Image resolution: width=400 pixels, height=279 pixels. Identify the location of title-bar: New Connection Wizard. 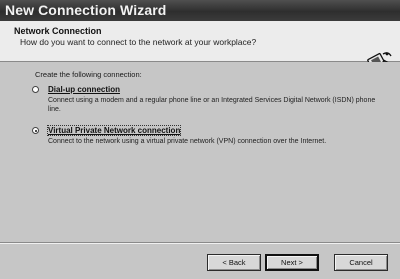
(200, 10).